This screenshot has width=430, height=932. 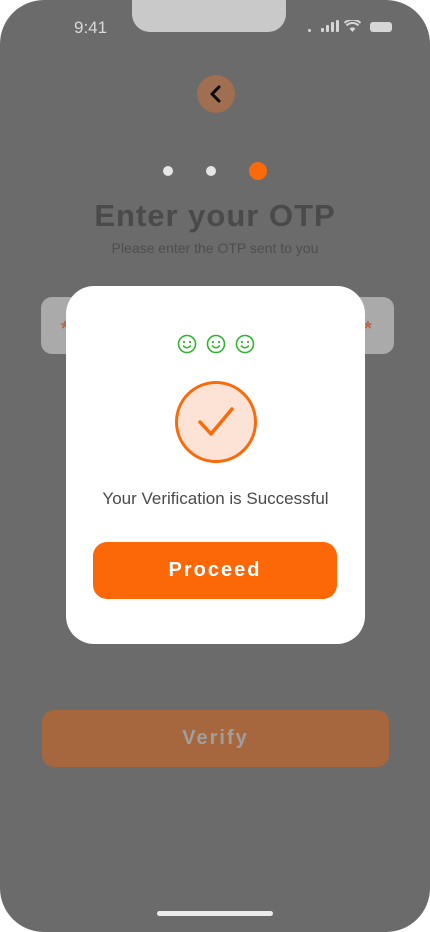 I want to click on chevron-left-icon, so click(x=215, y=94).